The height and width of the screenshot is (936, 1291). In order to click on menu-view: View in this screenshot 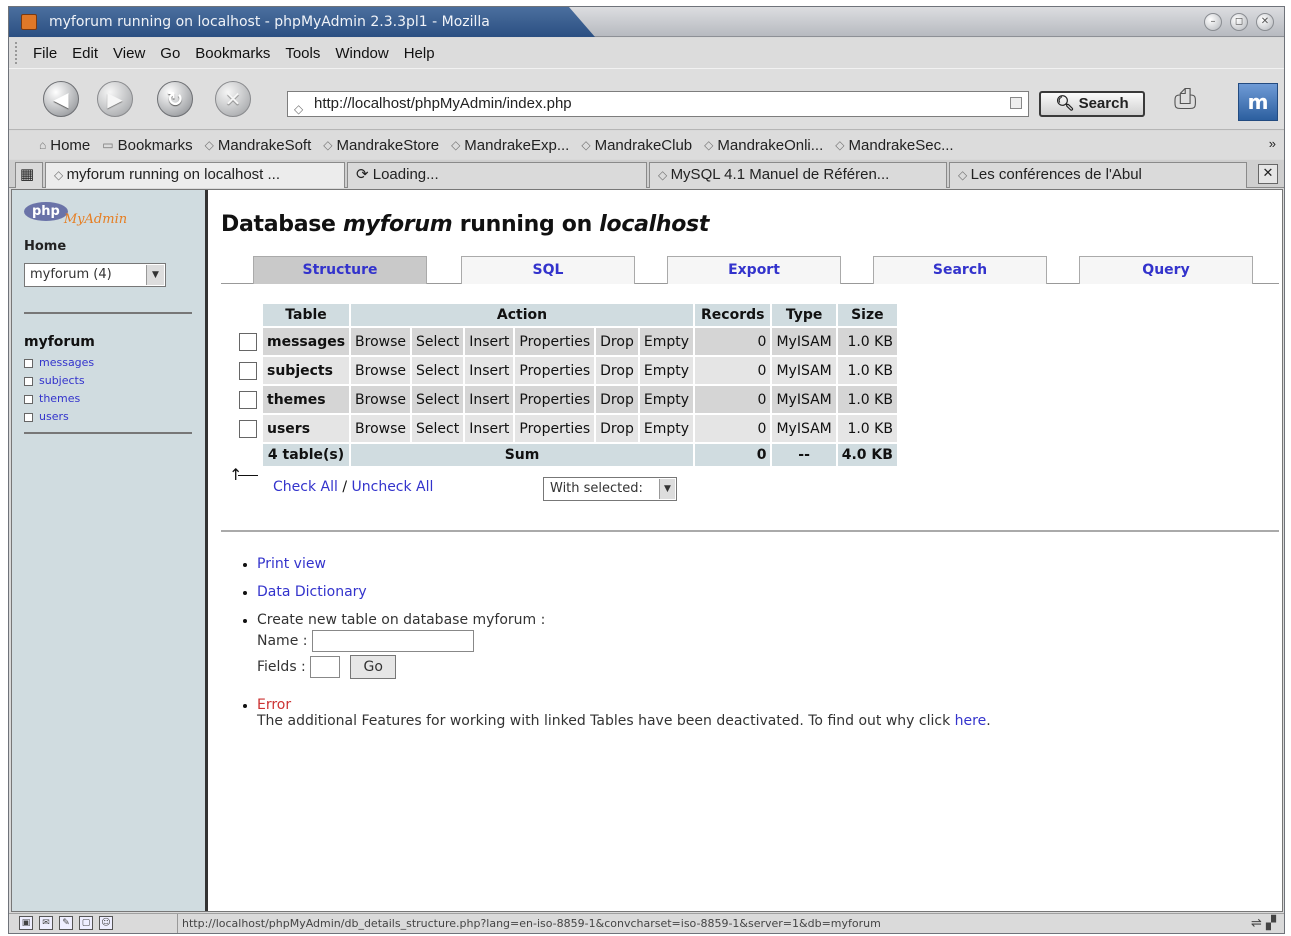, I will do `click(129, 53)`.